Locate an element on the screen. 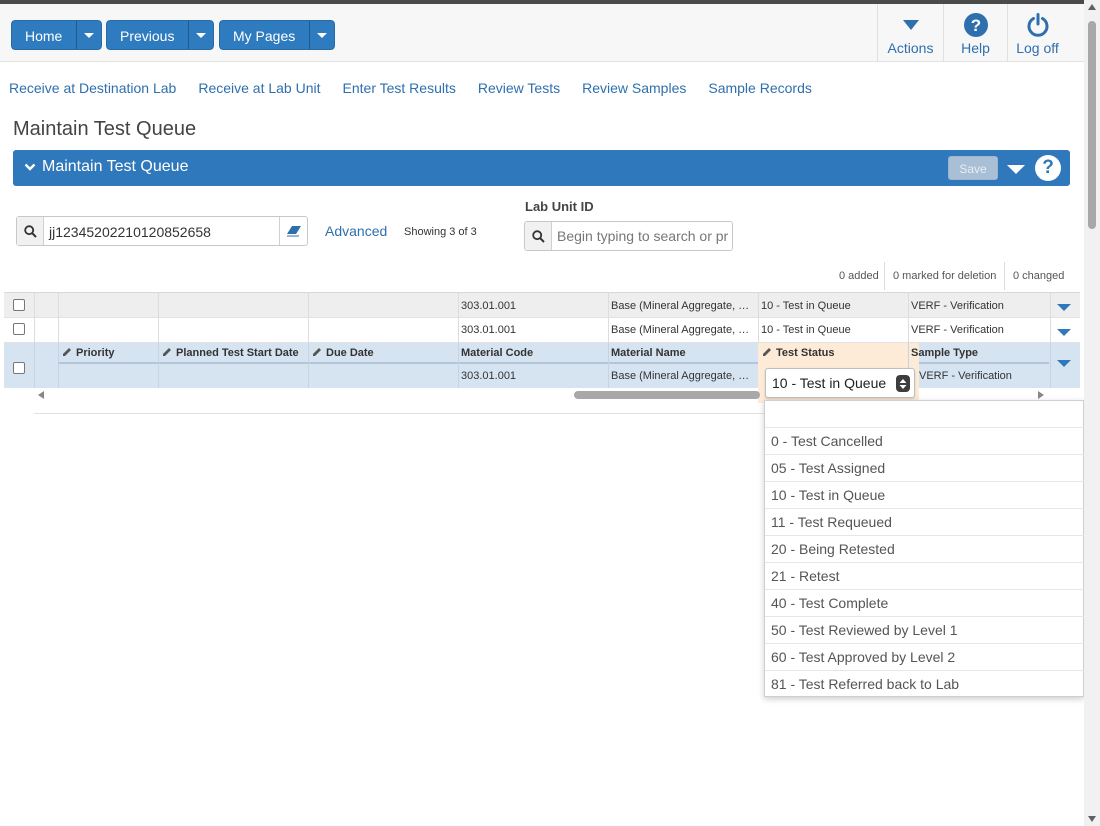  column-header-material-name: Material Name is located at coordinates (683, 353).